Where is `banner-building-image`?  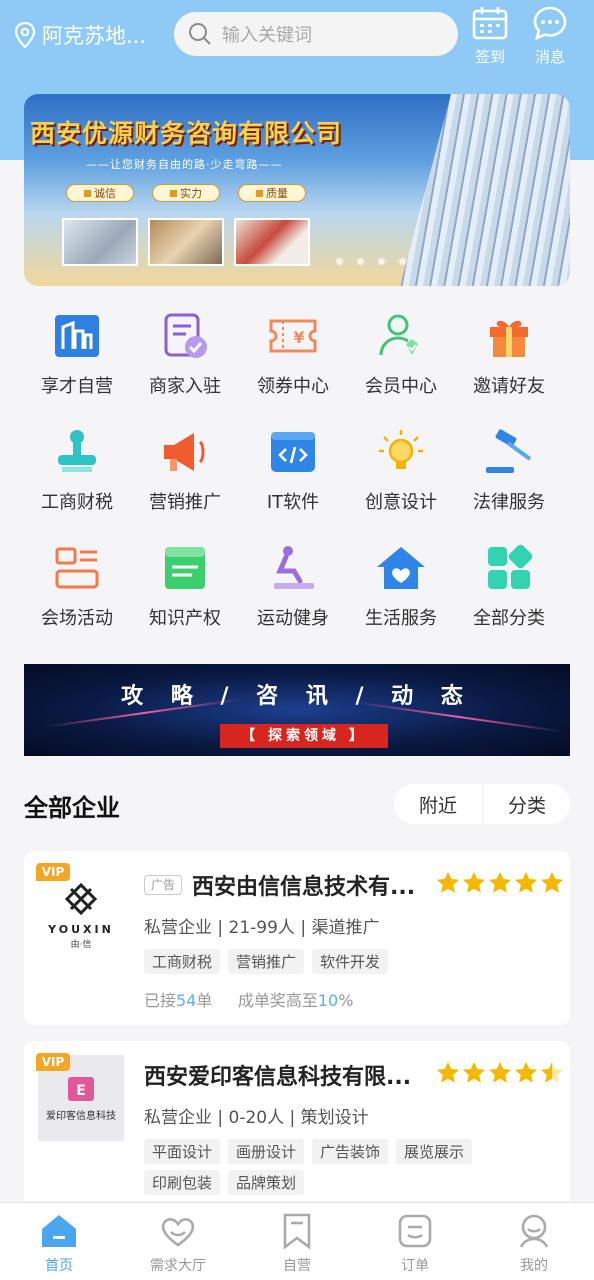
banner-building-image is located at coordinates (485, 190).